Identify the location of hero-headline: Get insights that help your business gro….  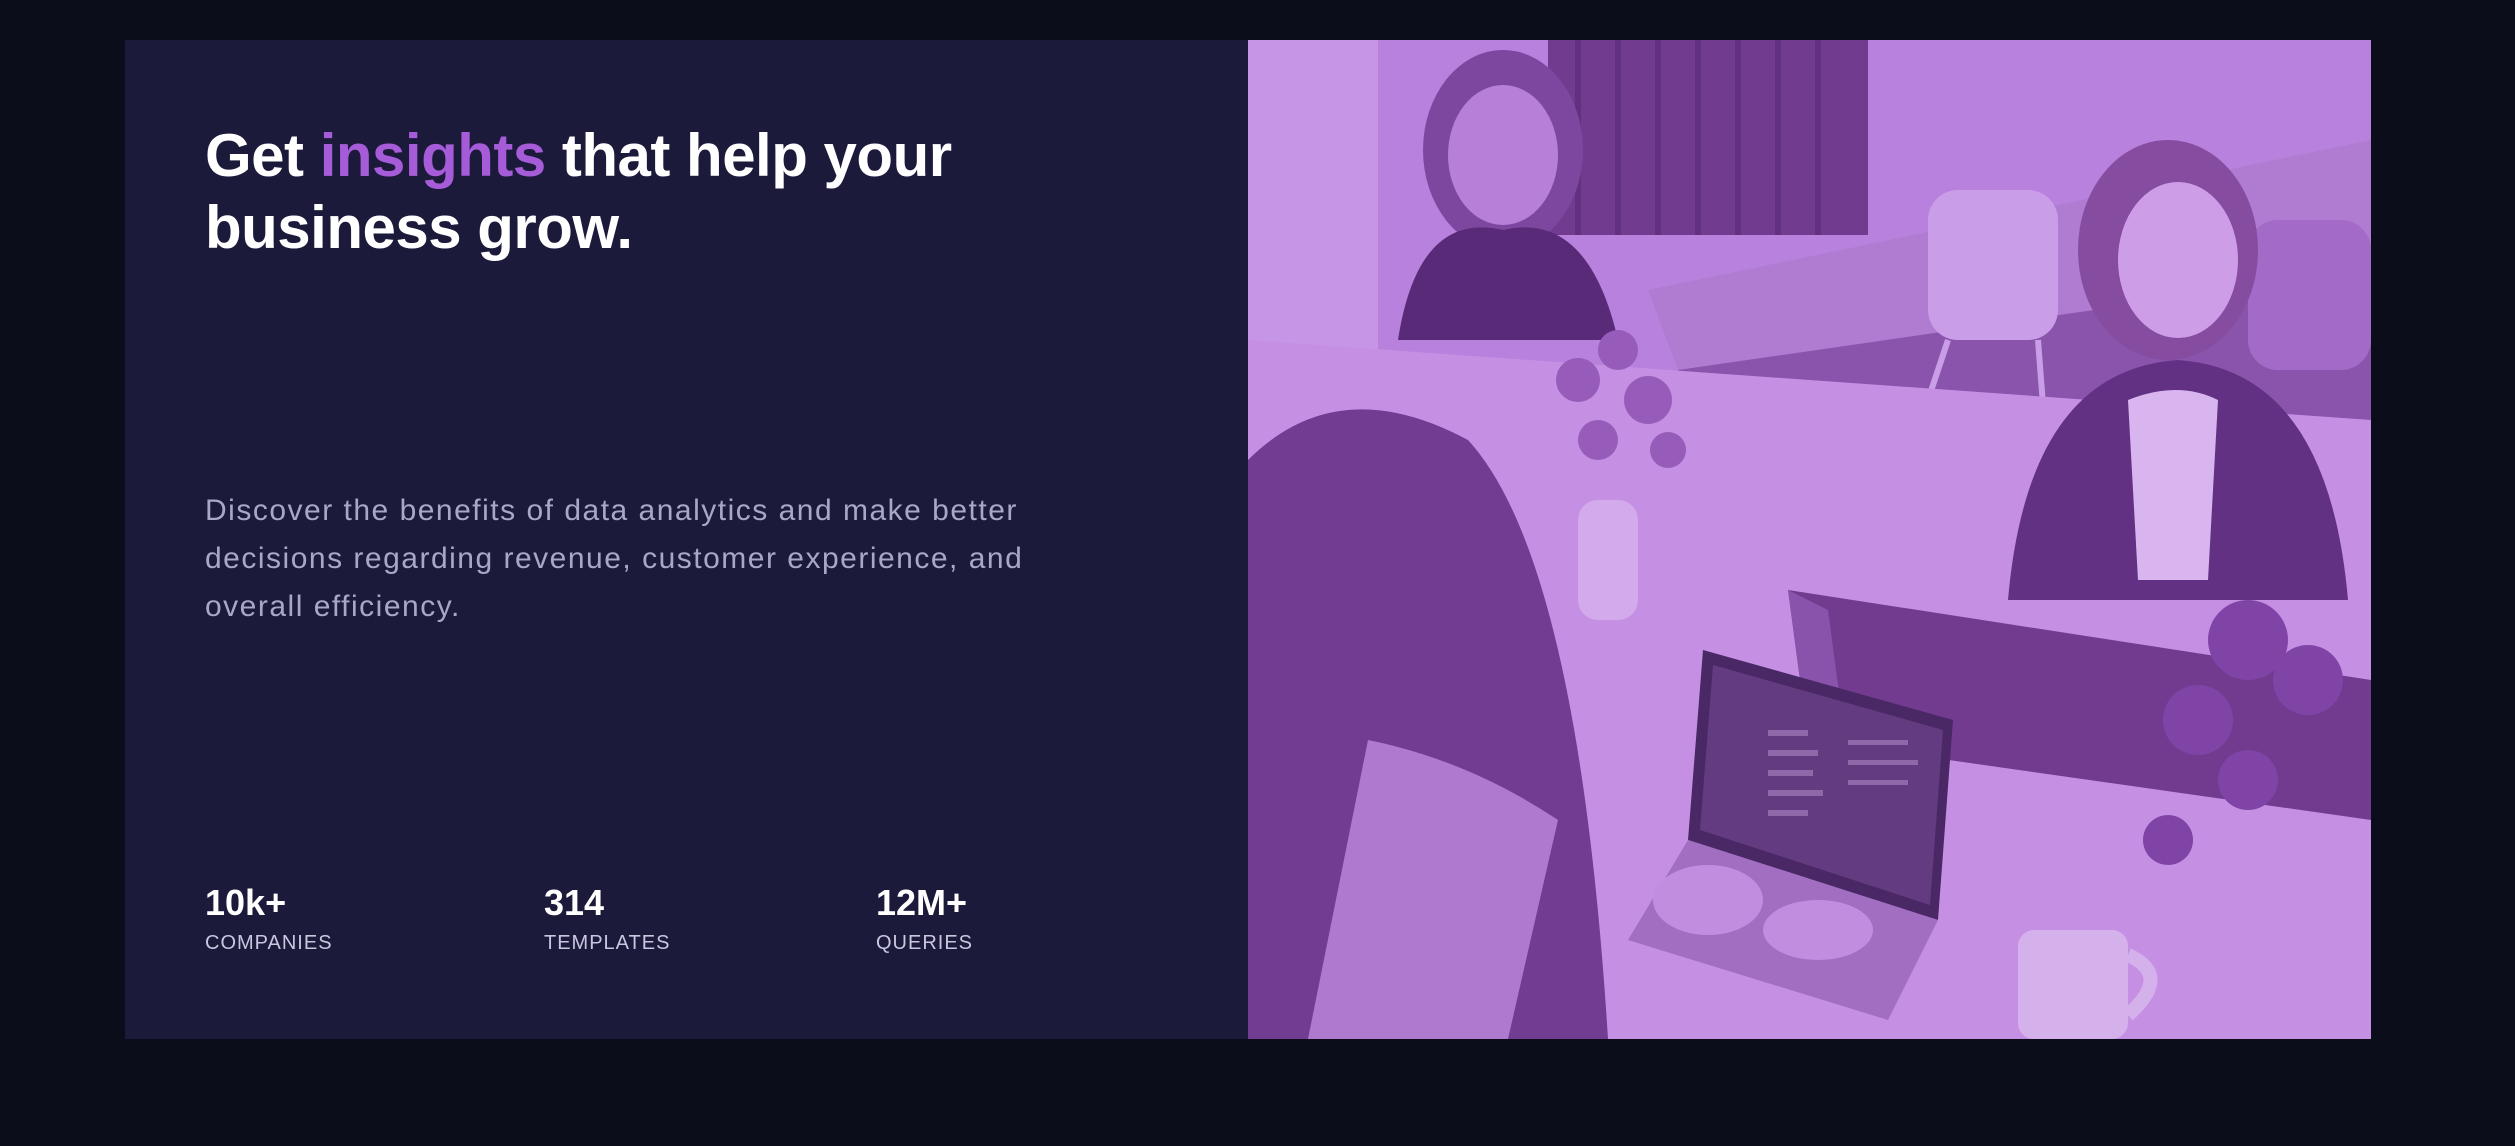
(655, 192).